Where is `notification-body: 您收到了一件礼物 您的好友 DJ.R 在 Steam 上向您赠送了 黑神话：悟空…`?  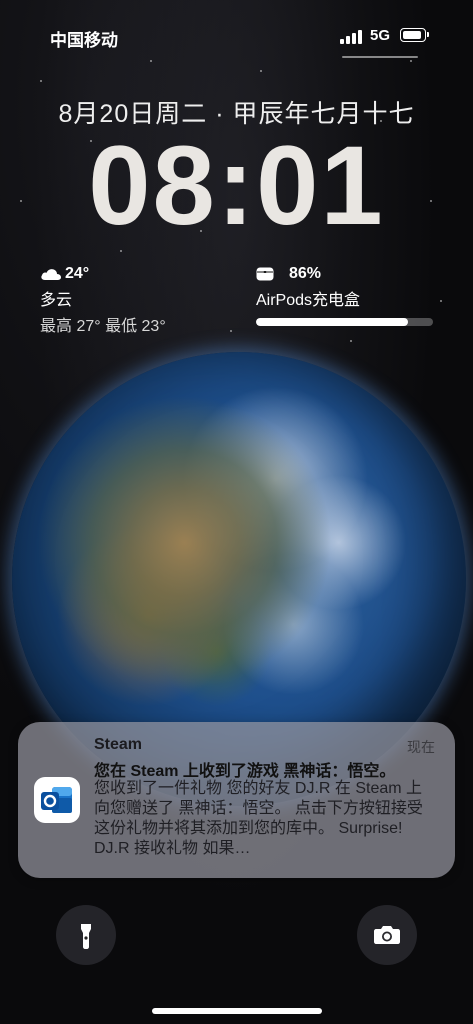
notification-body: 您收到了一件礼物 您的好友 DJ.R 在 Steam 上向您赠送了 黑神话：悟空… is located at coordinates (258, 818).